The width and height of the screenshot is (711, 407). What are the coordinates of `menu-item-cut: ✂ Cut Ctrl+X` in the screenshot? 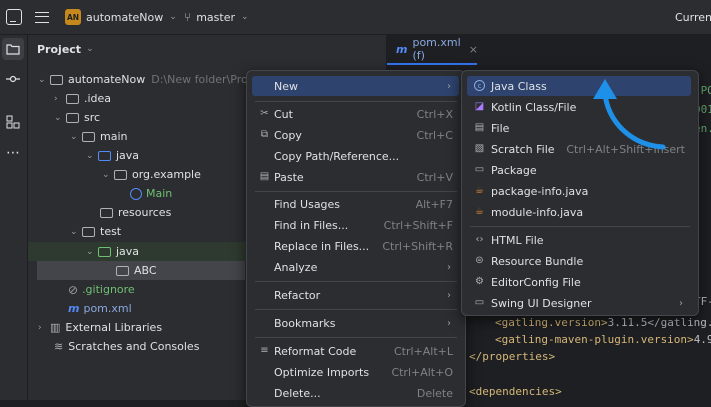 It's located at (355, 114).